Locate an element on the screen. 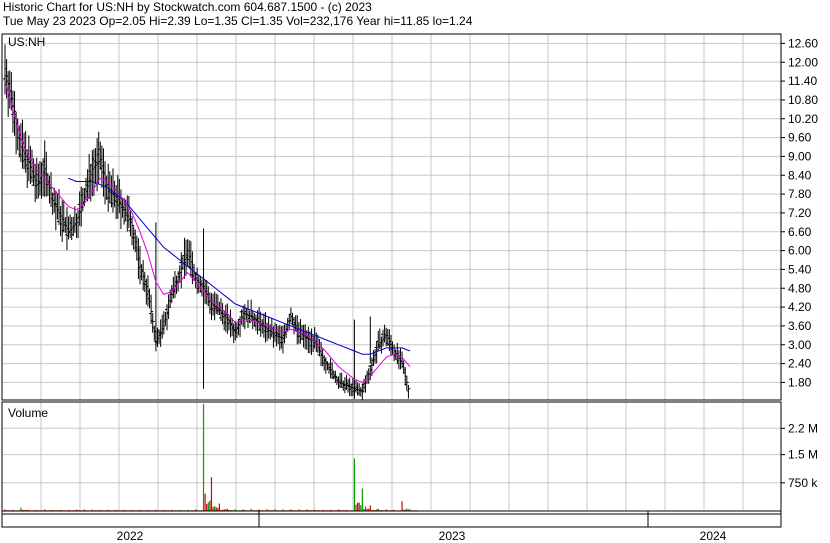  price-tick-label: 11.40 is located at coordinates (802, 81).